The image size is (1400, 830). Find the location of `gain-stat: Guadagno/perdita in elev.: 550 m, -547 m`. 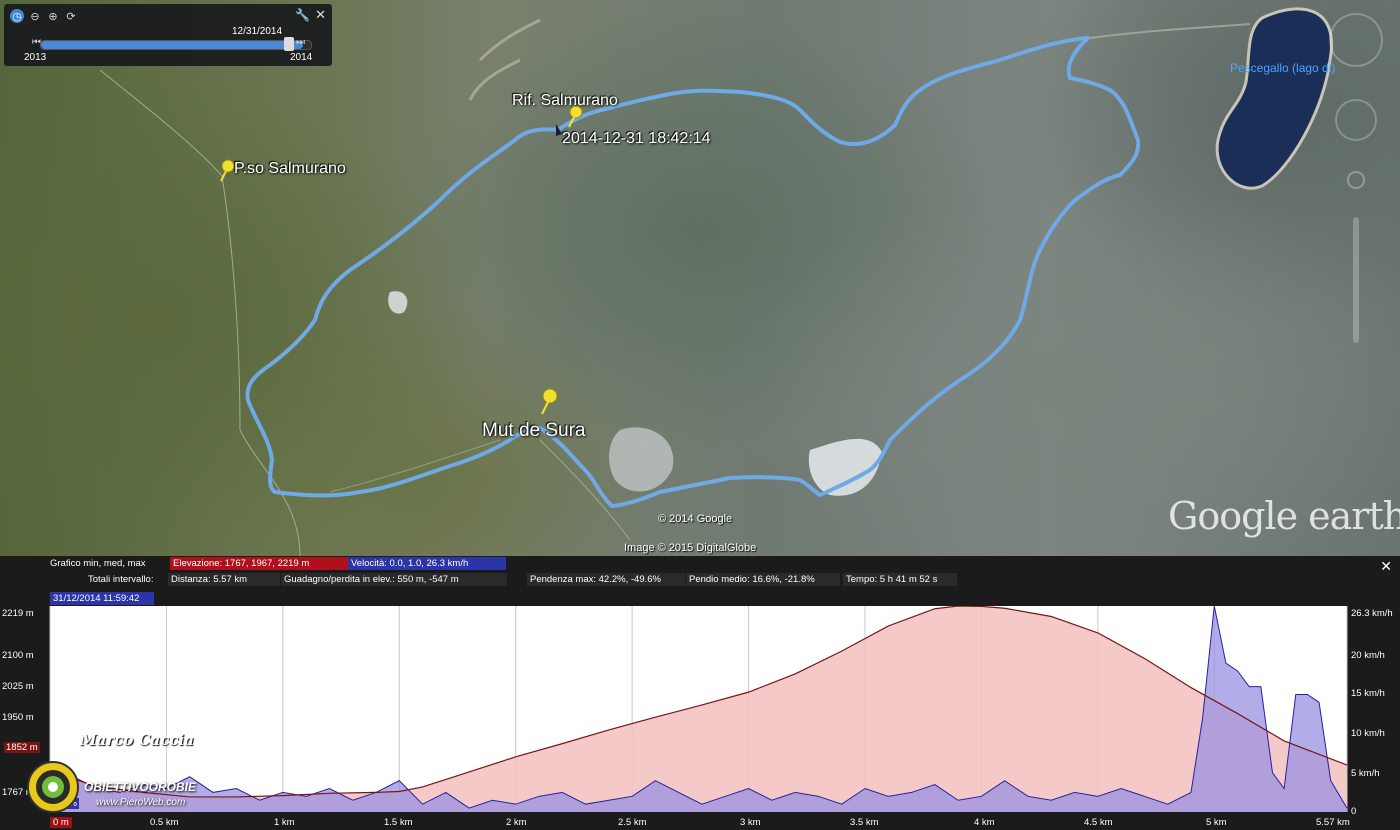

gain-stat: Guadagno/perdita in elev.: 550 m, -547 m is located at coordinates (394, 579).